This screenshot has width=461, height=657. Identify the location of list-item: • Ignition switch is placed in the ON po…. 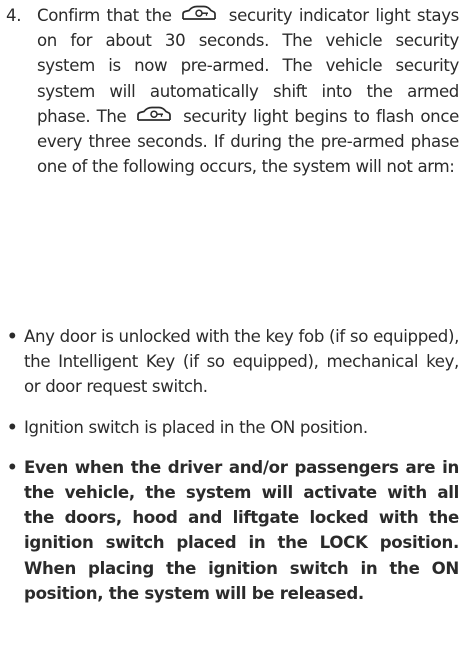
(232, 427).